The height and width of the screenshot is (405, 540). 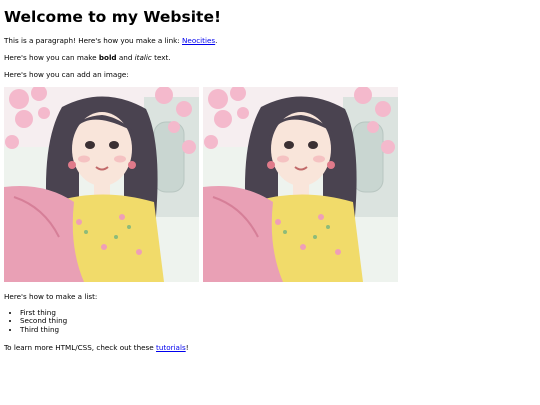 What do you see at coordinates (113, 17) in the screenshot?
I see `page-title: Welcome to my Website!` at bounding box center [113, 17].